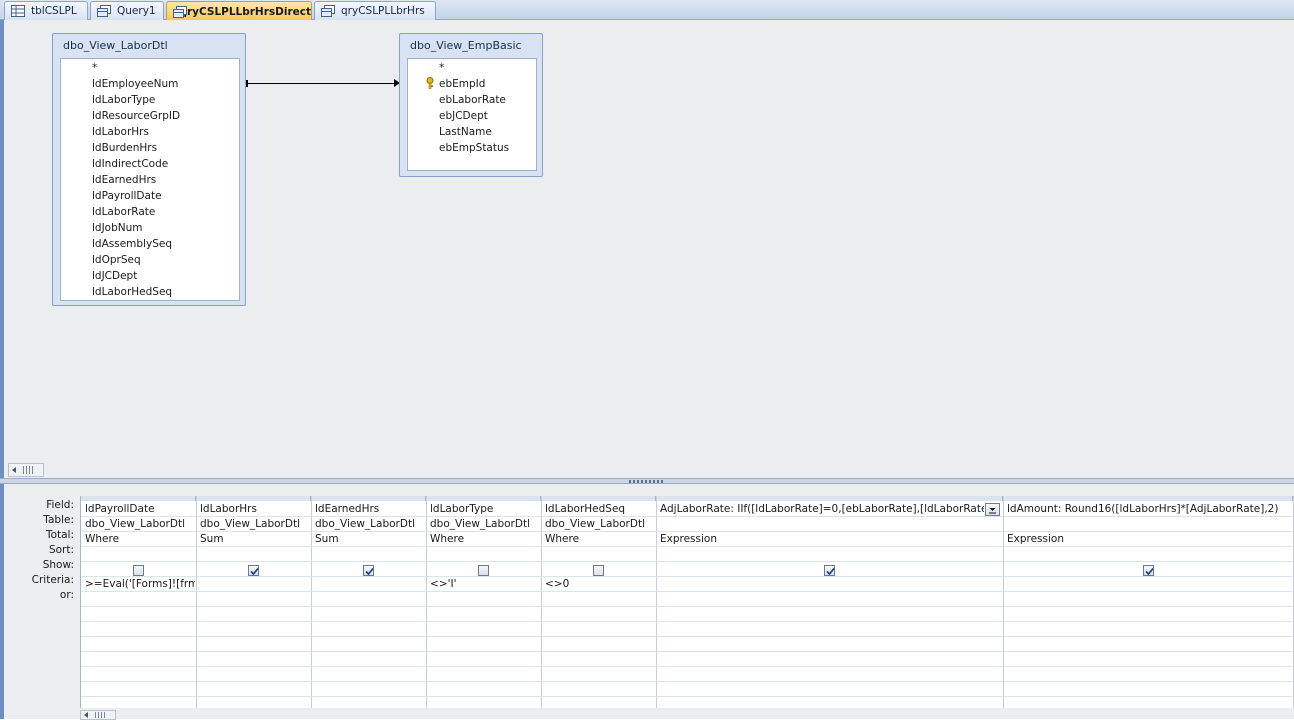 Image resolution: width=1294 pixels, height=720 pixels. I want to click on field-item: ldAssemblySeq, so click(132, 244).